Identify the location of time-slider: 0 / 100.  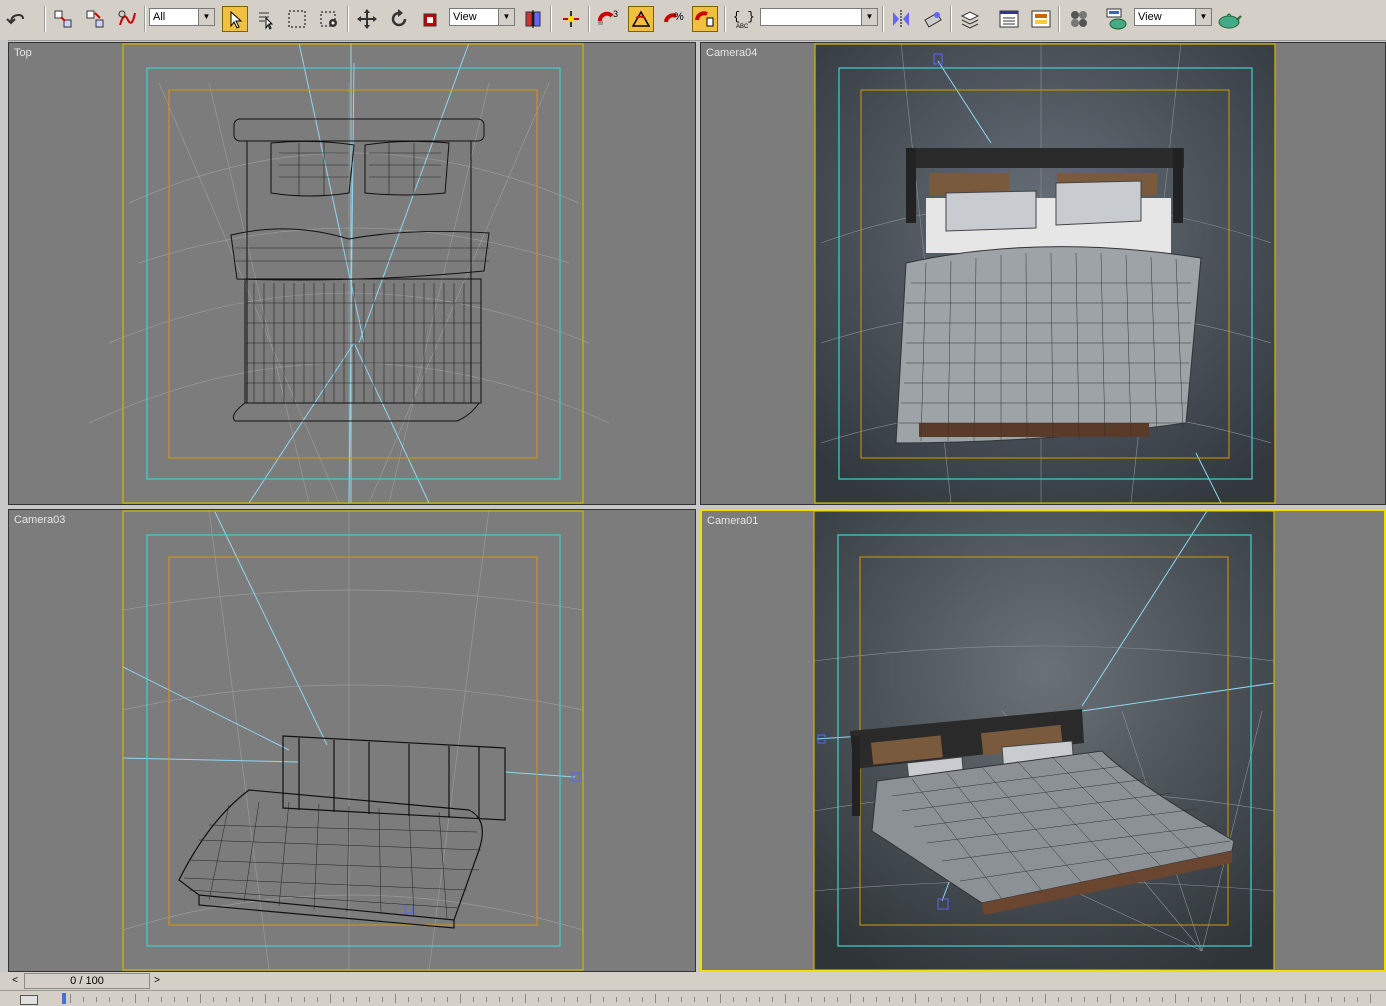
(87, 981).